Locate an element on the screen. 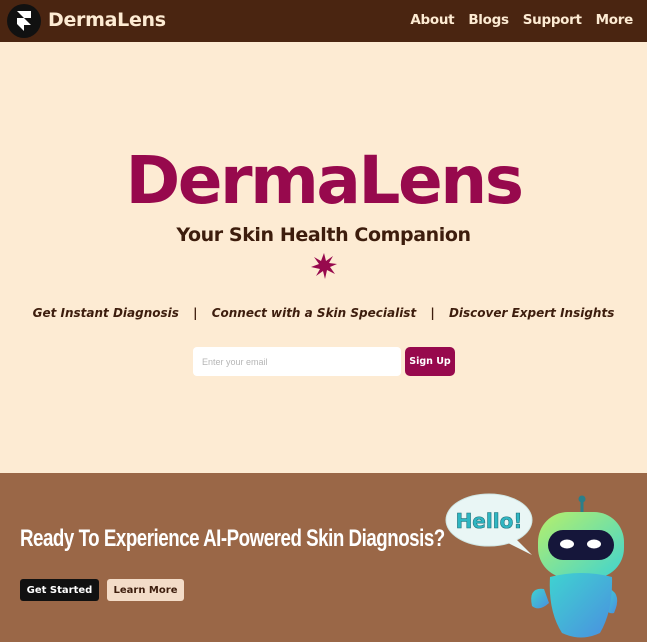  nav-link-more: More is located at coordinates (615, 20).